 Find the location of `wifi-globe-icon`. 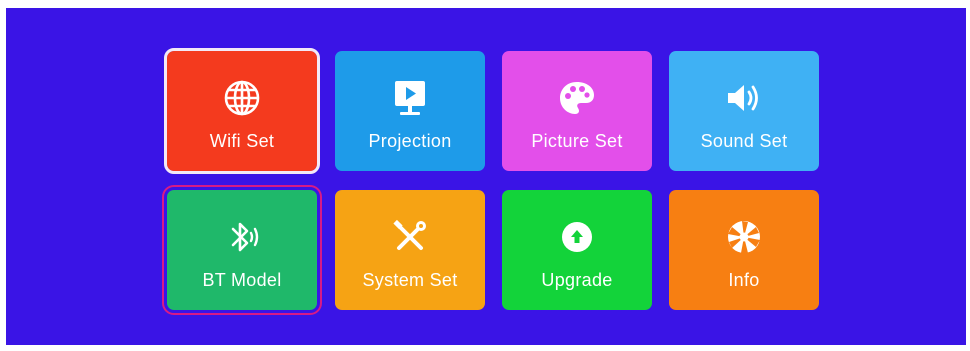

wifi-globe-icon is located at coordinates (242, 98).